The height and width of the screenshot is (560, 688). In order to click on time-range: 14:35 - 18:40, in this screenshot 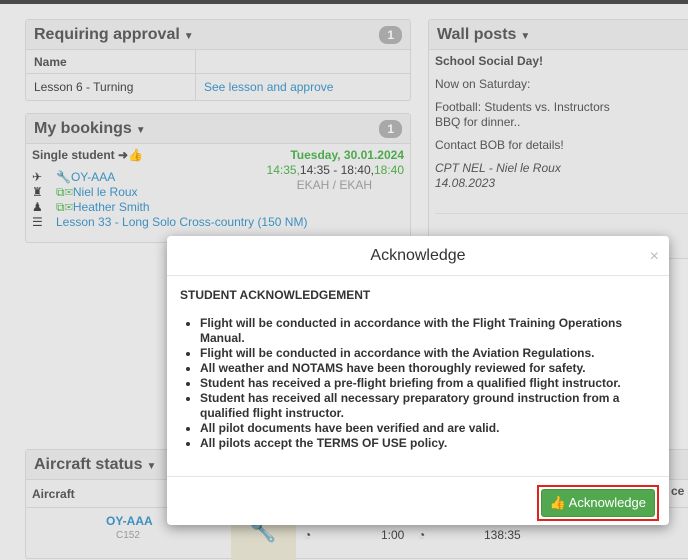, I will do `click(336, 170)`.